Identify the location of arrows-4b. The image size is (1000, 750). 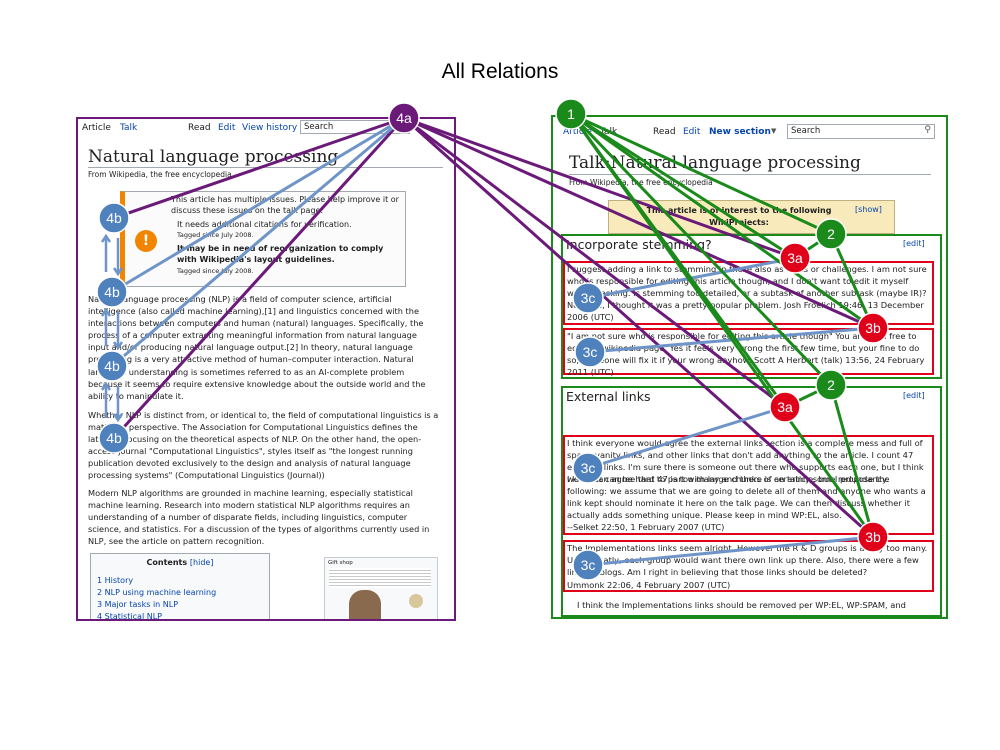
(112, 328).